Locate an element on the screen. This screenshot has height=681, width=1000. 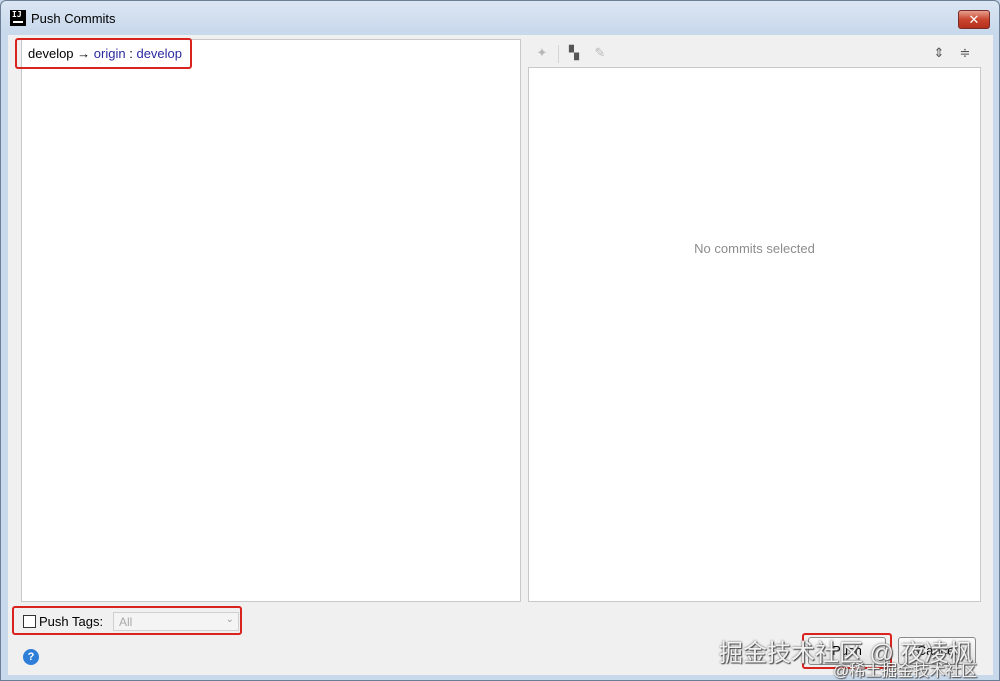
cancel-button: Cancel is located at coordinates (937, 651).